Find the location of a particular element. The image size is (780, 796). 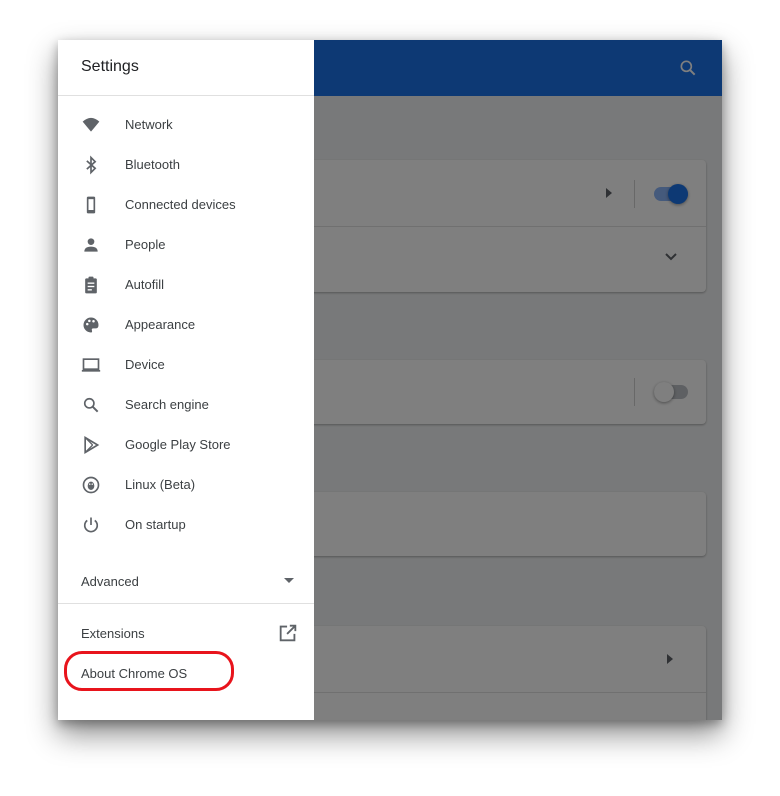

clipboard-icon is located at coordinates (91, 285).